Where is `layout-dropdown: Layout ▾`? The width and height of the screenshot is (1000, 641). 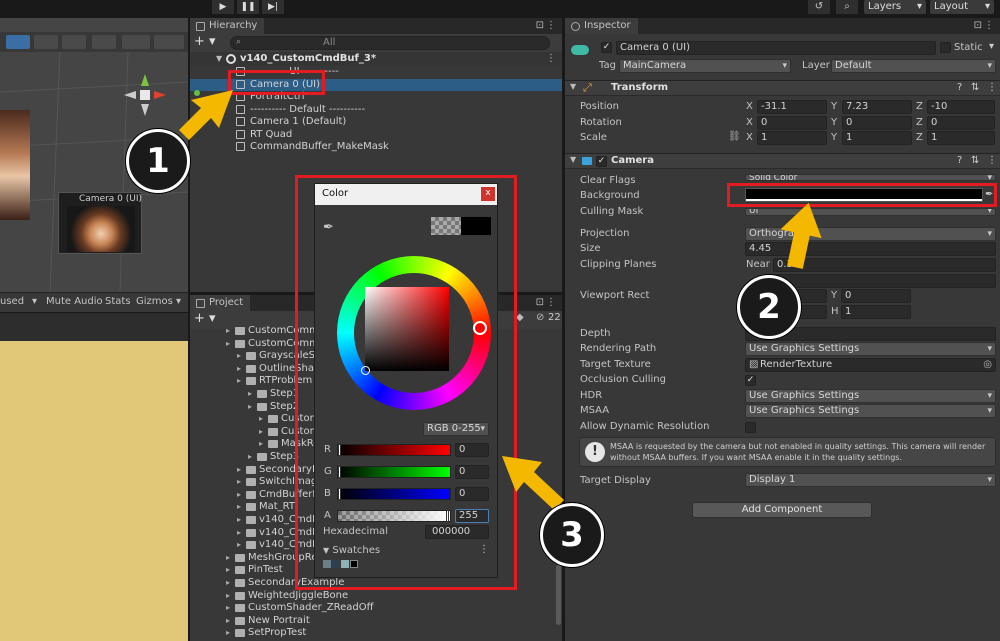
layout-dropdown: Layout ▾ is located at coordinates (962, 7).